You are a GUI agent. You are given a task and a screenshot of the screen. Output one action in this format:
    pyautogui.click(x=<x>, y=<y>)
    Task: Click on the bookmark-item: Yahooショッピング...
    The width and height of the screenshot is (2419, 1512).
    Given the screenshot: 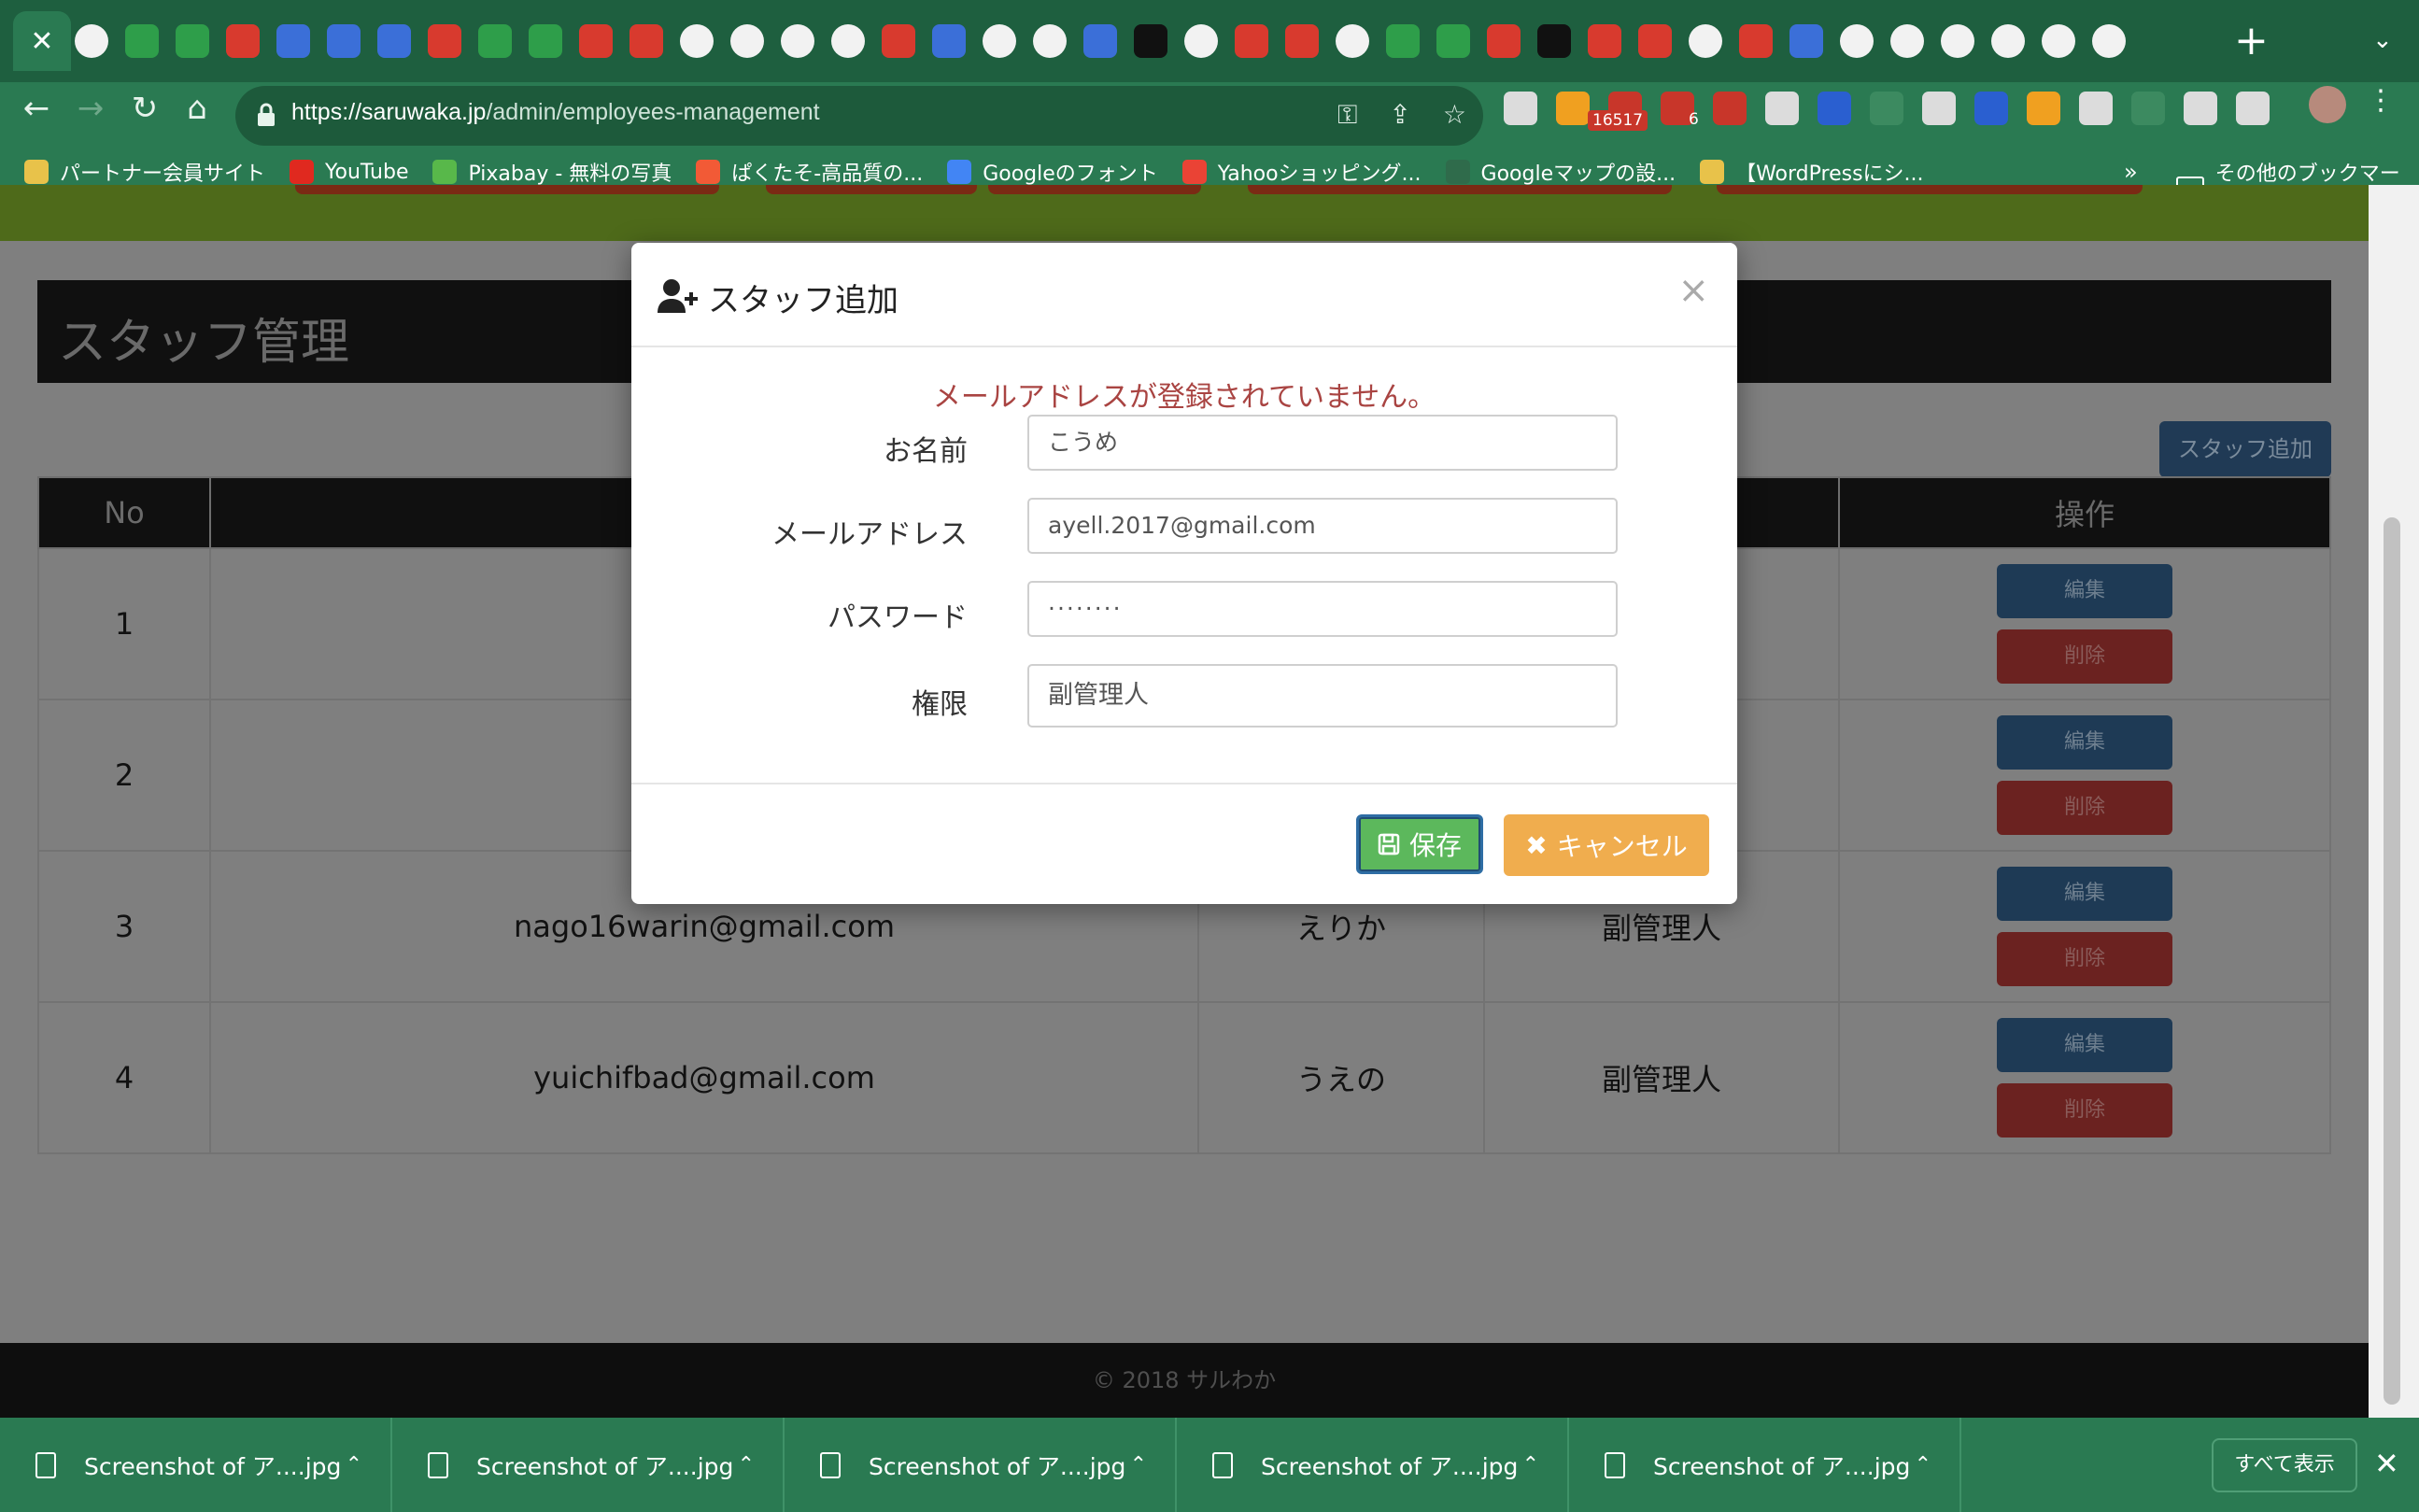 What is the action you would take?
    pyautogui.click(x=1301, y=172)
    